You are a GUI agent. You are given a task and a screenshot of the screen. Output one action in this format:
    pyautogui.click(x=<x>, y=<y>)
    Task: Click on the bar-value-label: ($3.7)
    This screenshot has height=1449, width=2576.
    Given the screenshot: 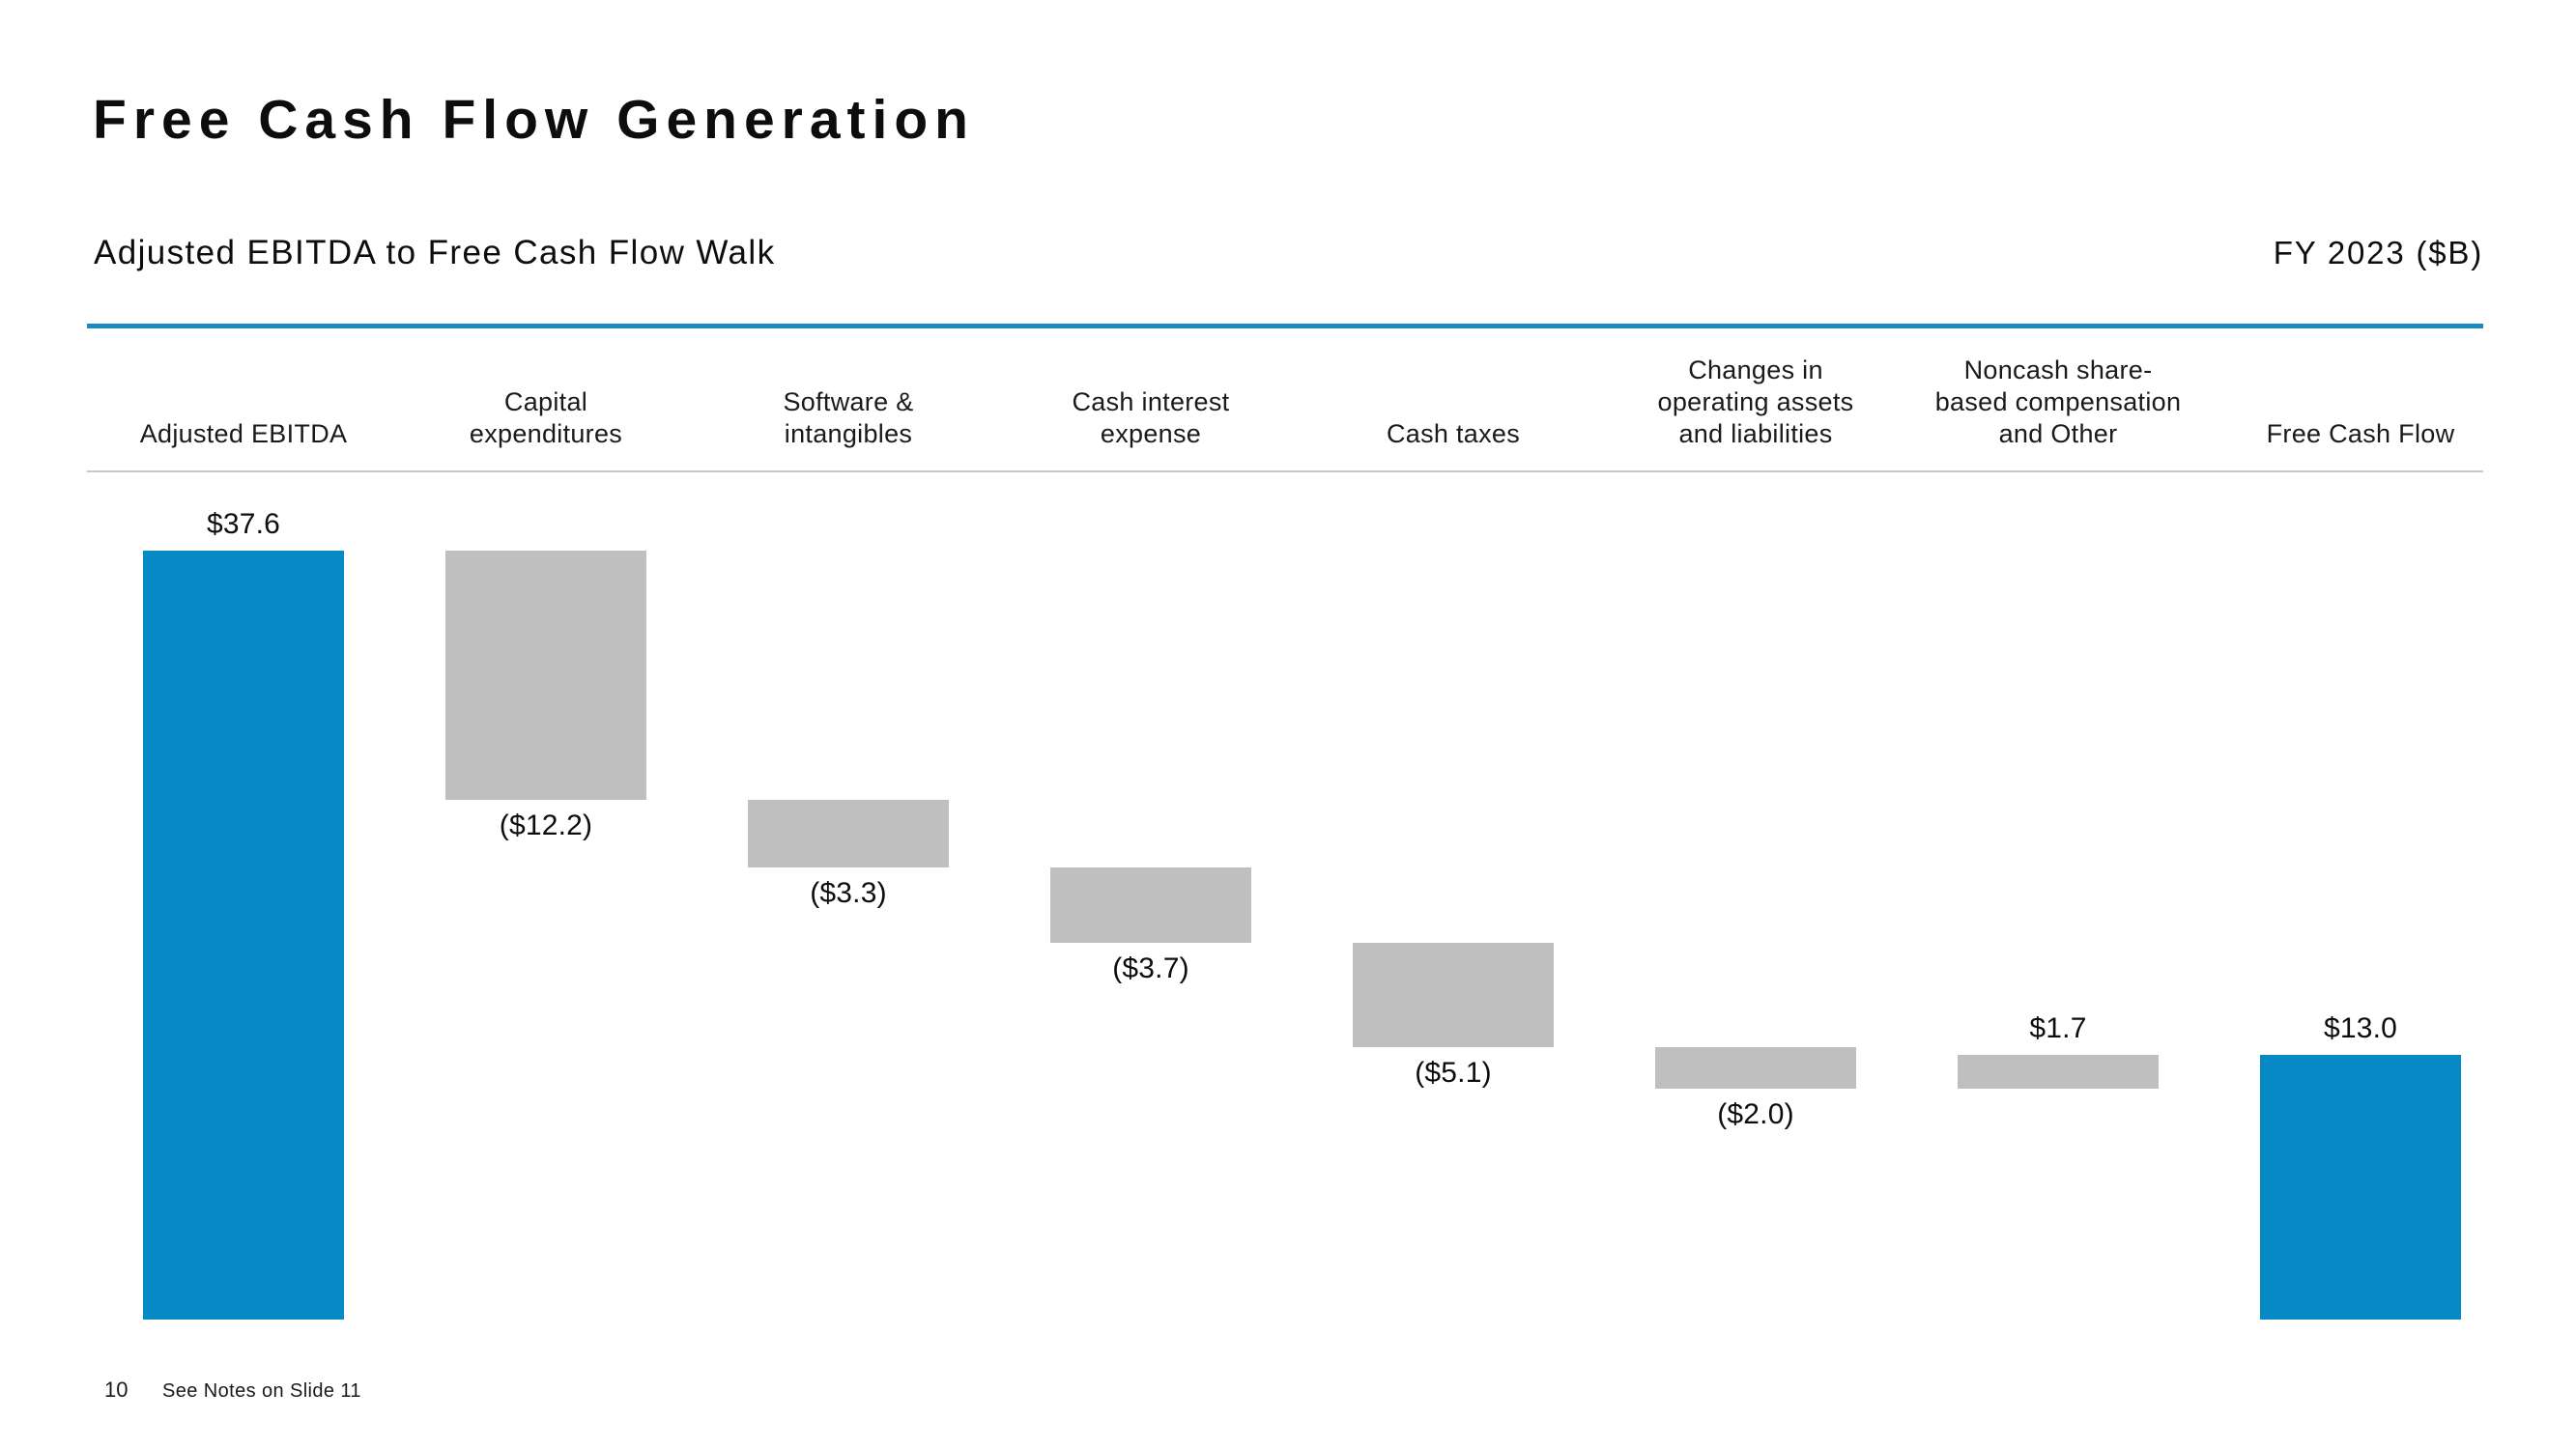 What is the action you would take?
    pyautogui.click(x=1151, y=968)
    